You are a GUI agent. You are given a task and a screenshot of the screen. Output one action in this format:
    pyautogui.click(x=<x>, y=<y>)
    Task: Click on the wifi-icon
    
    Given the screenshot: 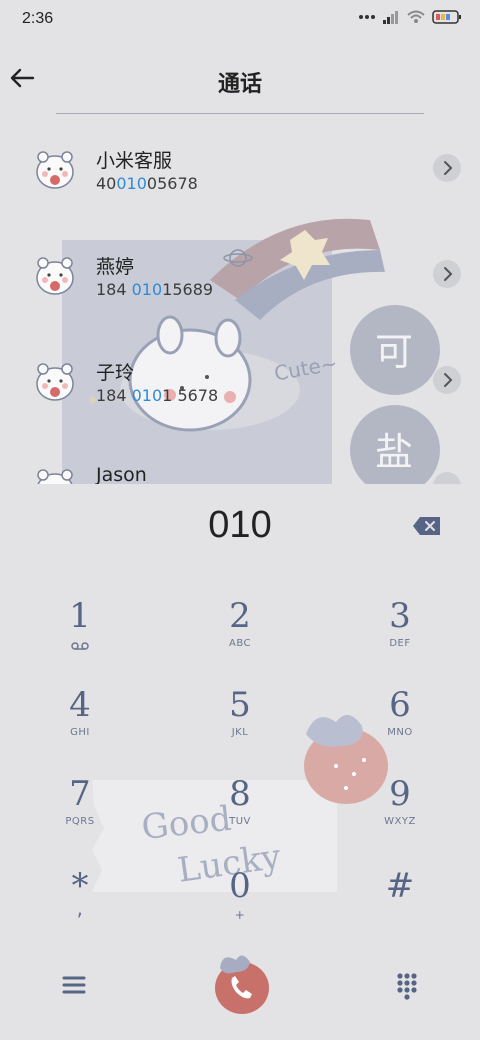 What is the action you would take?
    pyautogui.click(x=416, y=16)
    